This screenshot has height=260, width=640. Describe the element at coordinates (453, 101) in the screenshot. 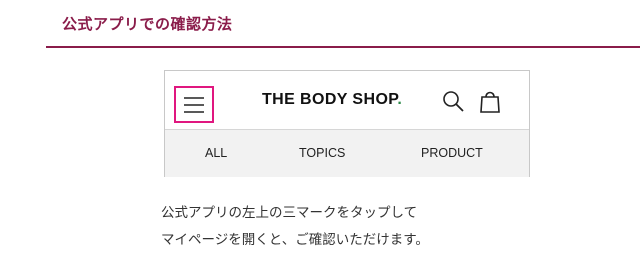

I see `search-icon` at that location.